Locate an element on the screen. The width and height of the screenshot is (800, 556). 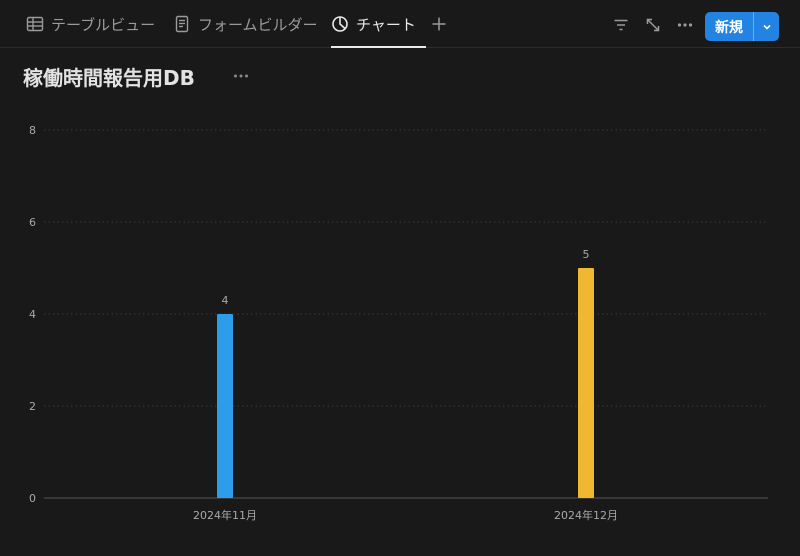
data-label: 5 is located at coordinates (586, 254).